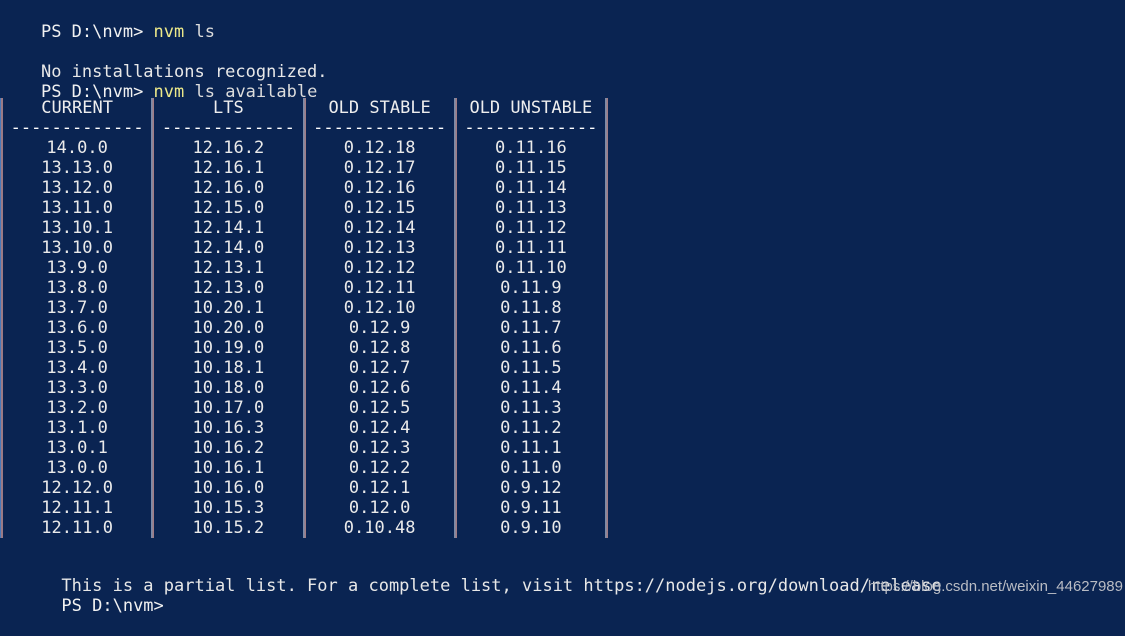  I want to click on table-row: 13.8.0 12.13.0 0.12.11 0.11.9, so click(304, 288).